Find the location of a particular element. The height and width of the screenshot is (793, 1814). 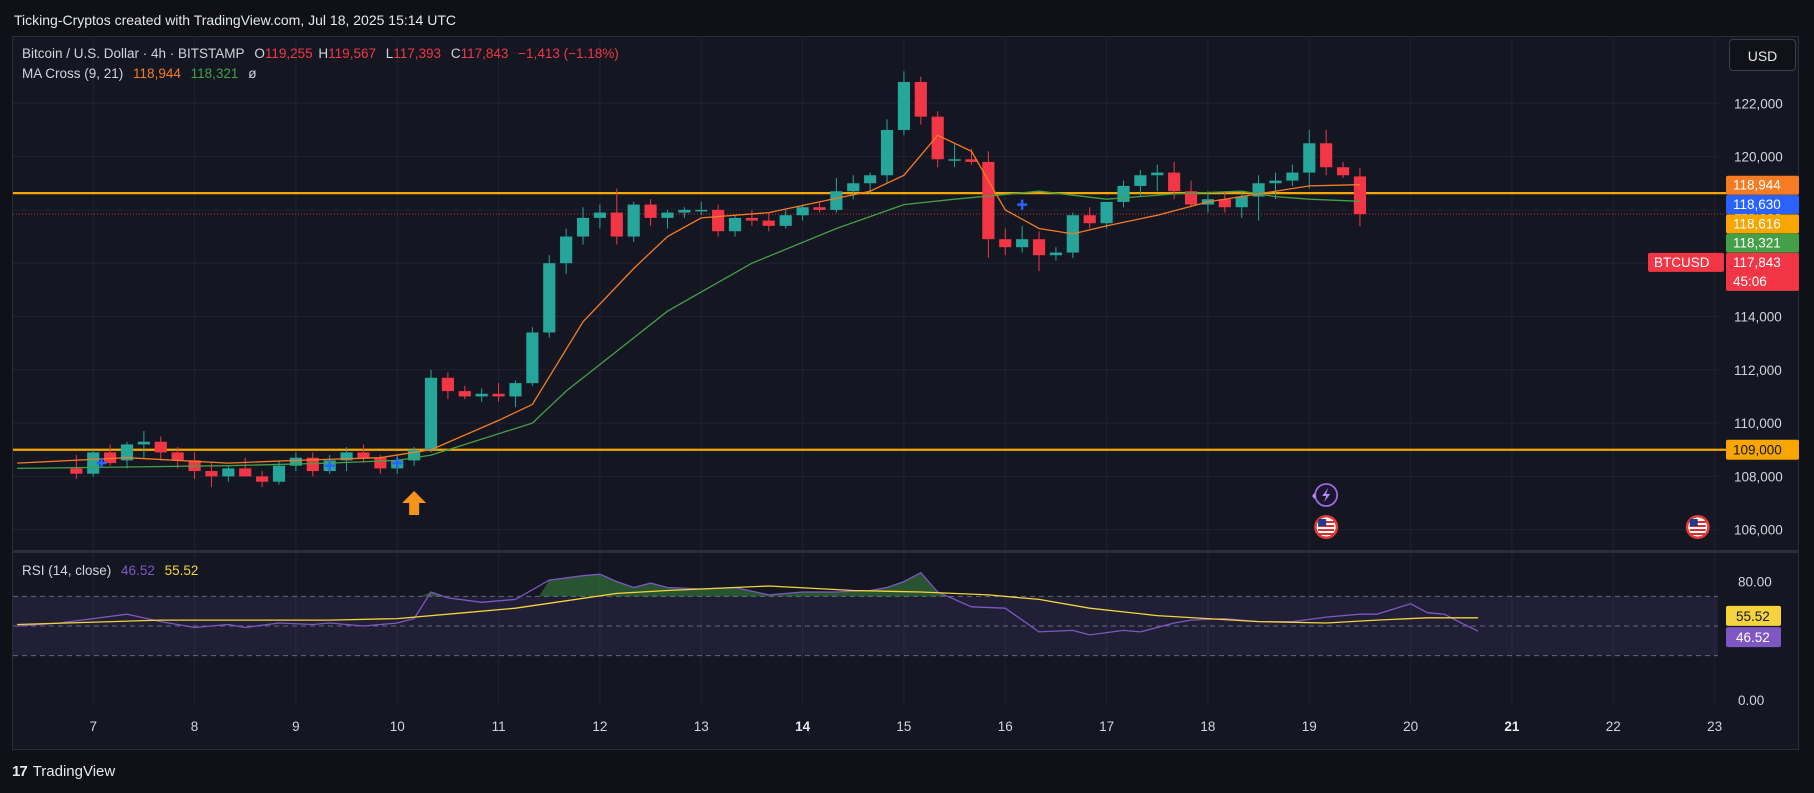

rsi-value: 46.52 is located at coordinates (138, 570).